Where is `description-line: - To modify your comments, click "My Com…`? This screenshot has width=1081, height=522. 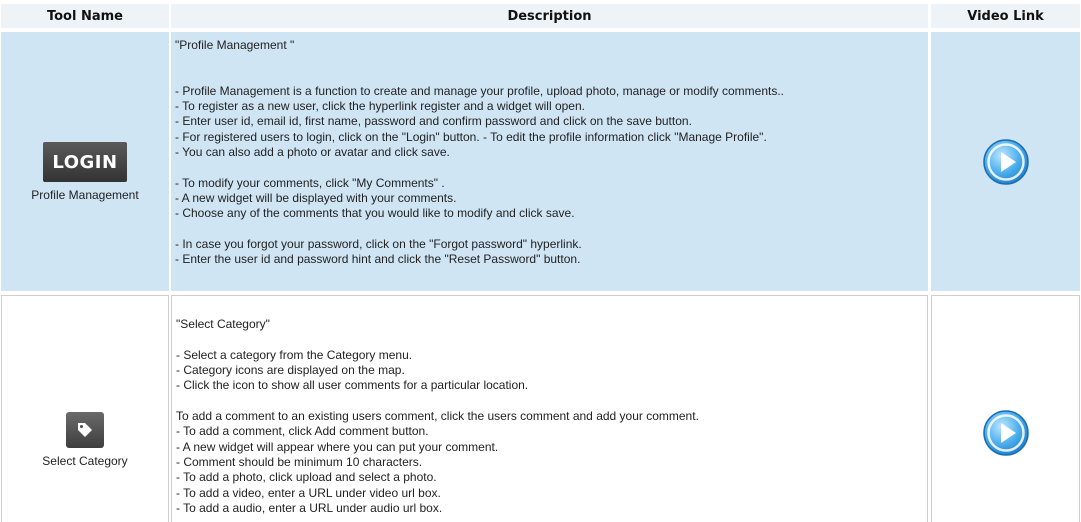
description-line: - To modify your comments, click "My Com… is located at coordinates (310, 182).